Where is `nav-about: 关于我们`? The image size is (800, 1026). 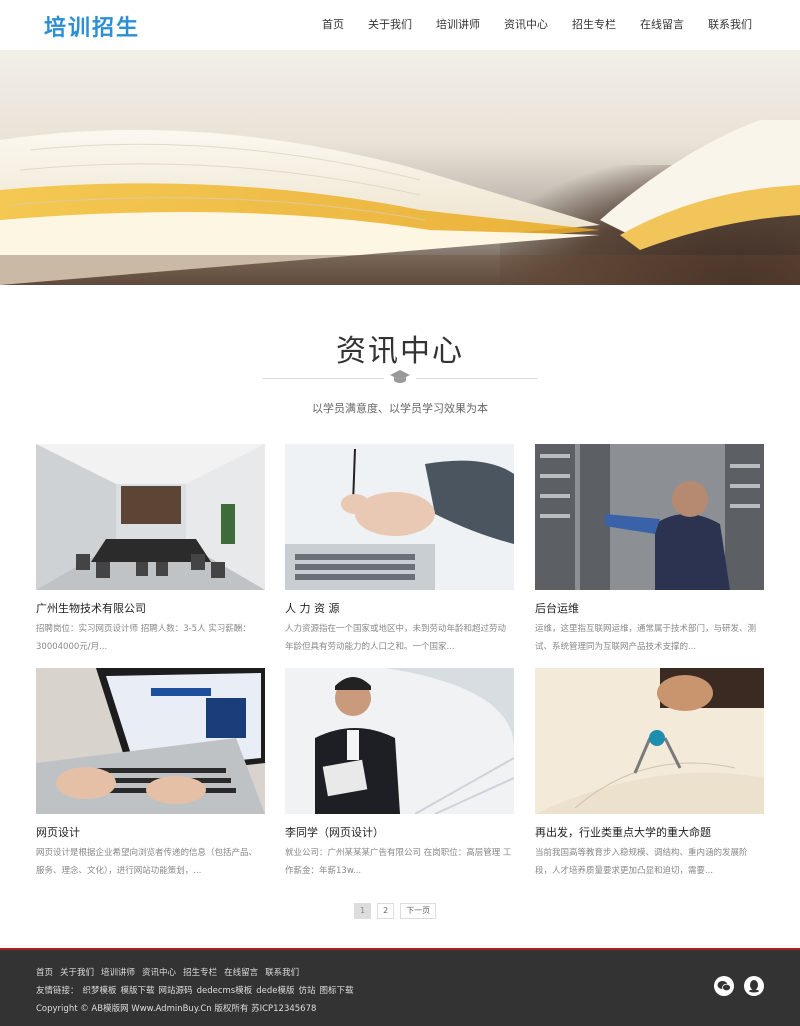 nav-about: 关于我们 is located at coordinates (390, 24).